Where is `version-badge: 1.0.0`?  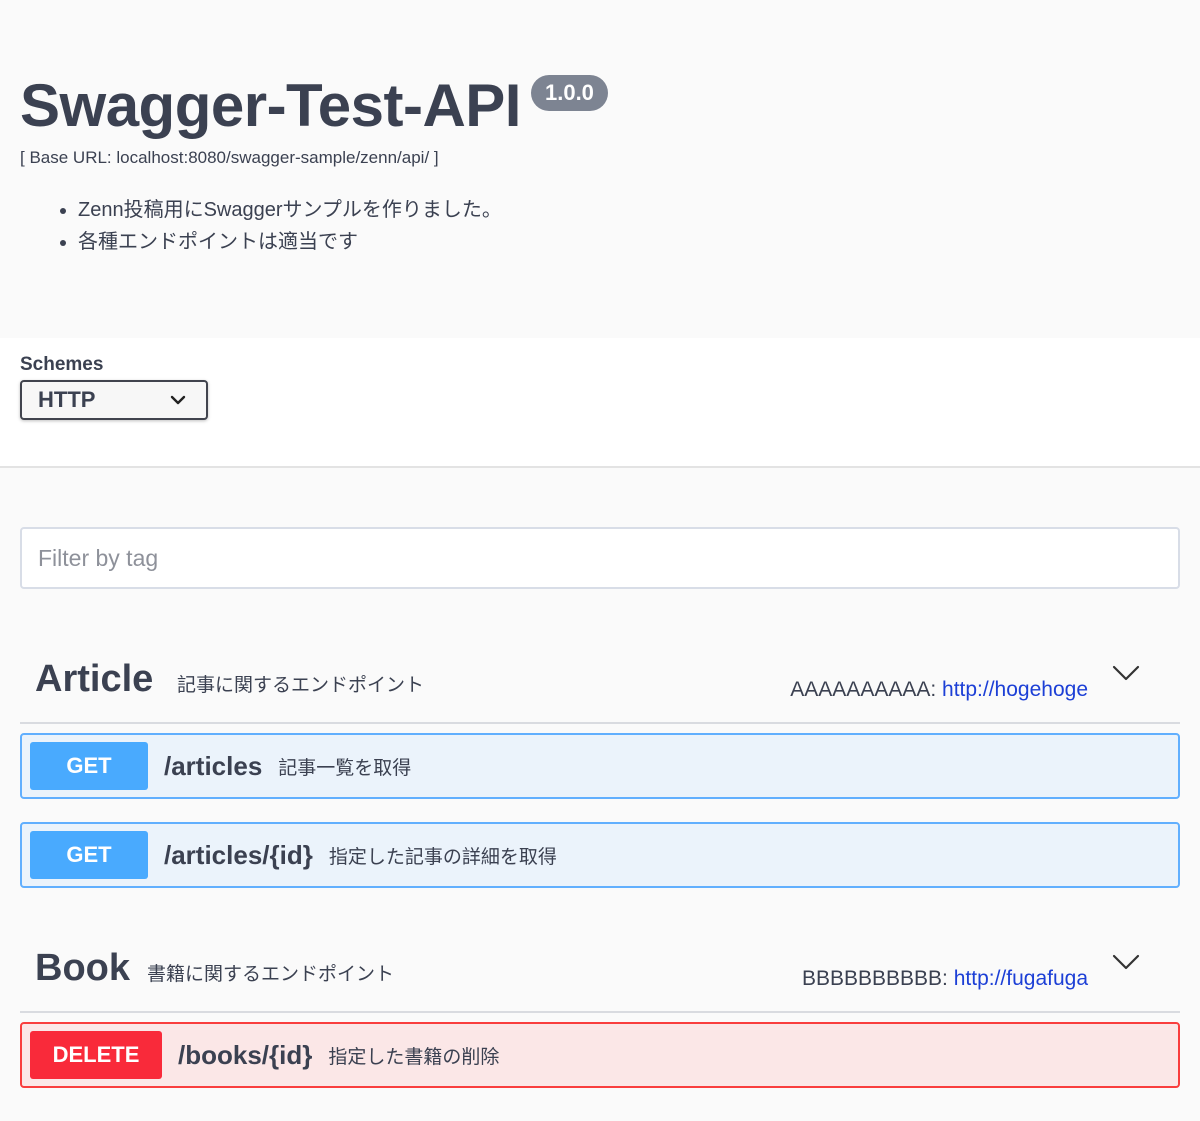 version-badge: 1.0.0 is located at coordinates (569, 93).